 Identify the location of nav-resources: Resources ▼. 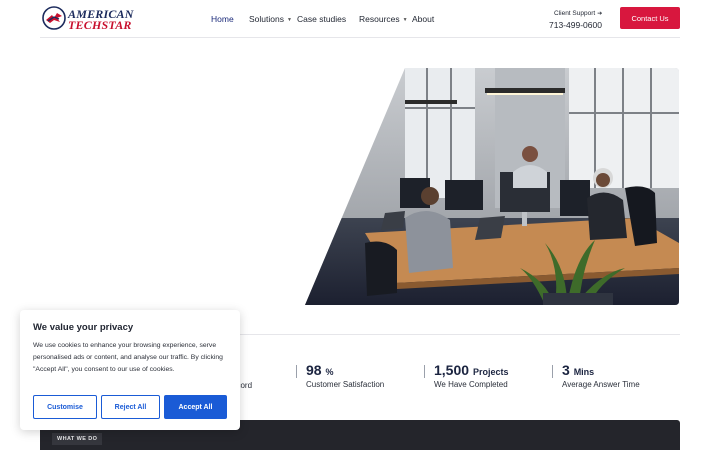
(383, 19).